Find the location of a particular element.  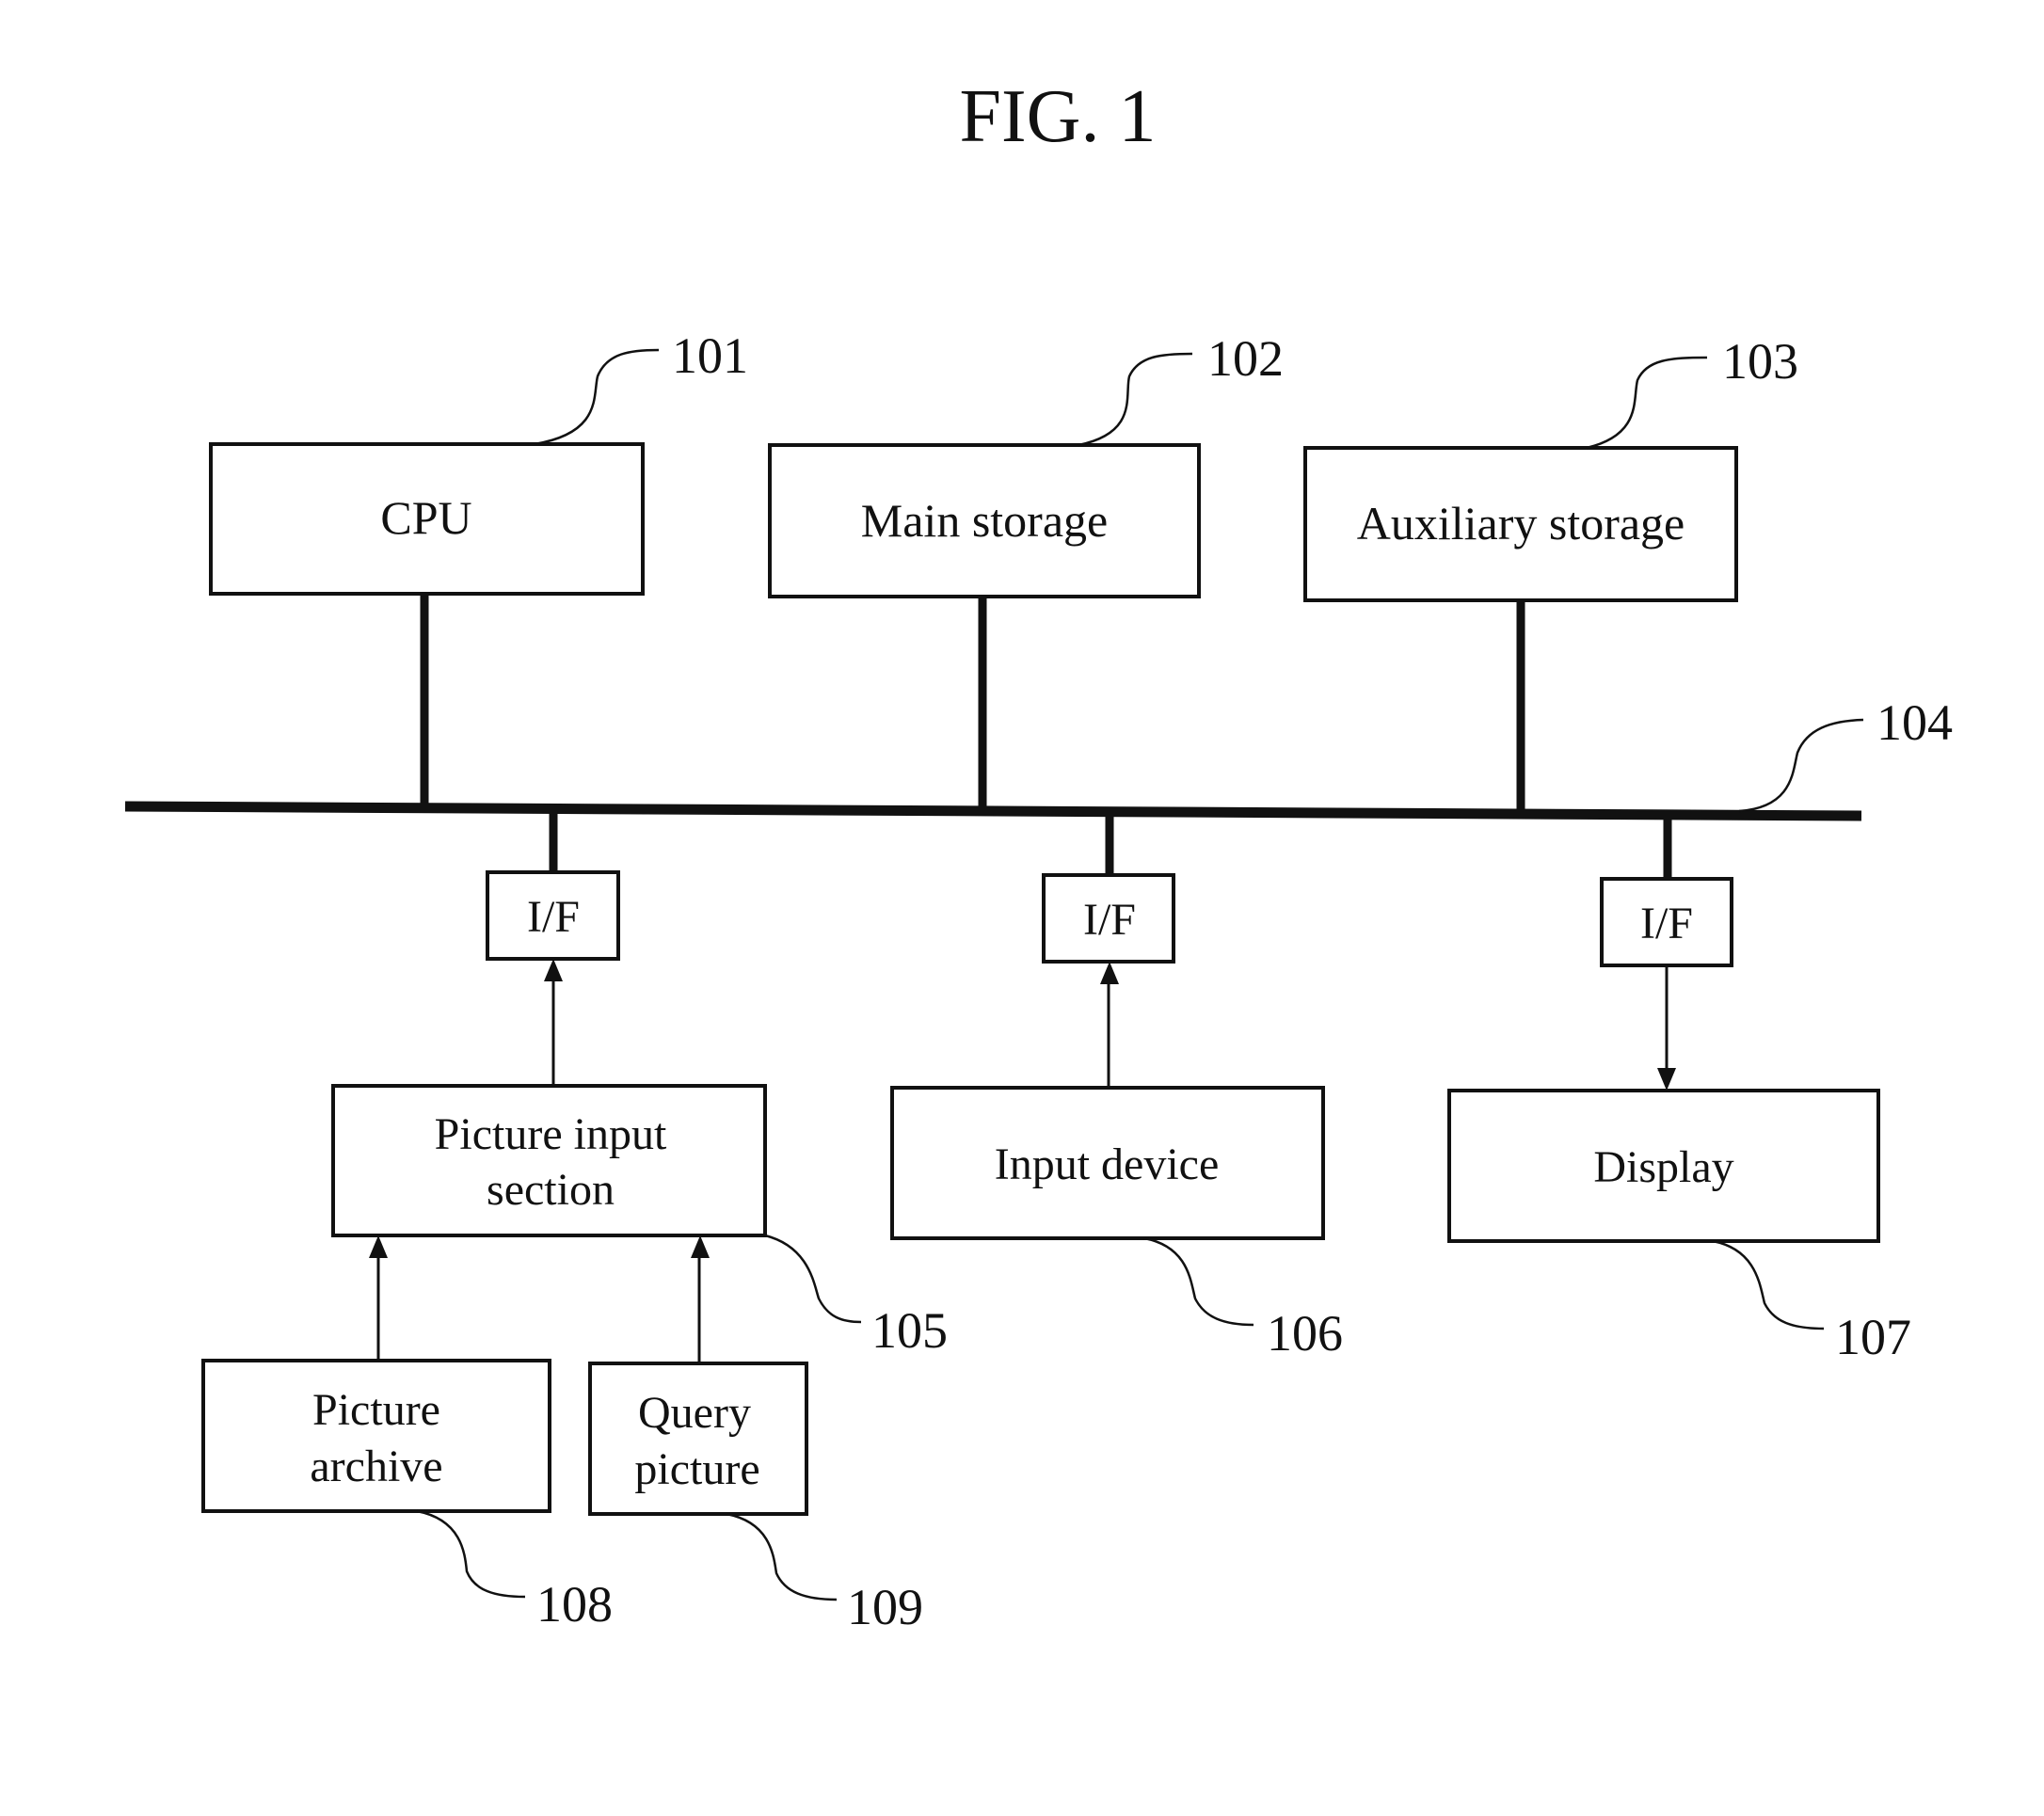

ref-numeral-105: 105 is located at coordinates (909, 1330).